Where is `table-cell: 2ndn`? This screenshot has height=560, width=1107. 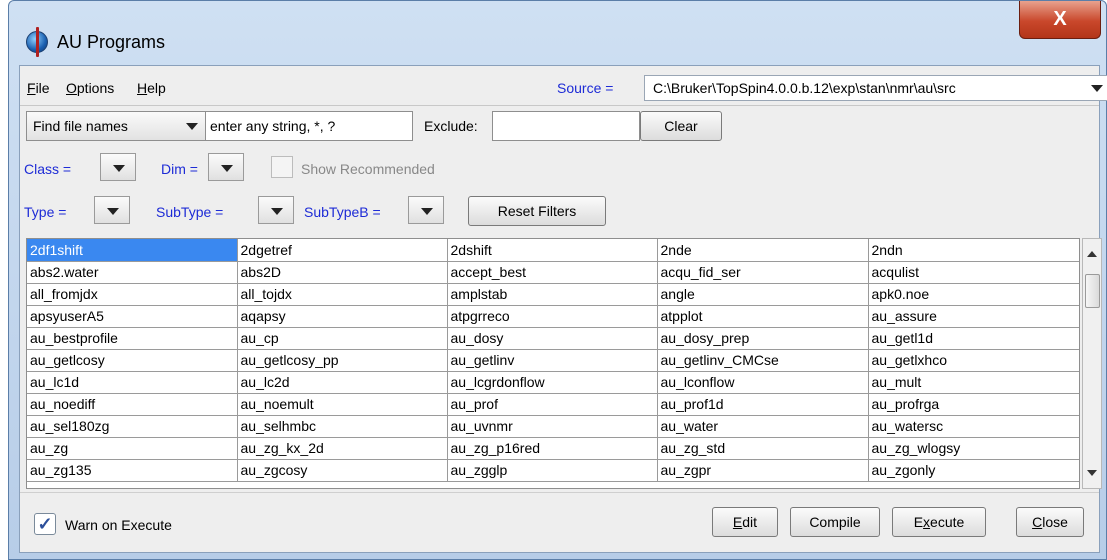 table-cell: 2ndn is located at coordinates (973, 250).